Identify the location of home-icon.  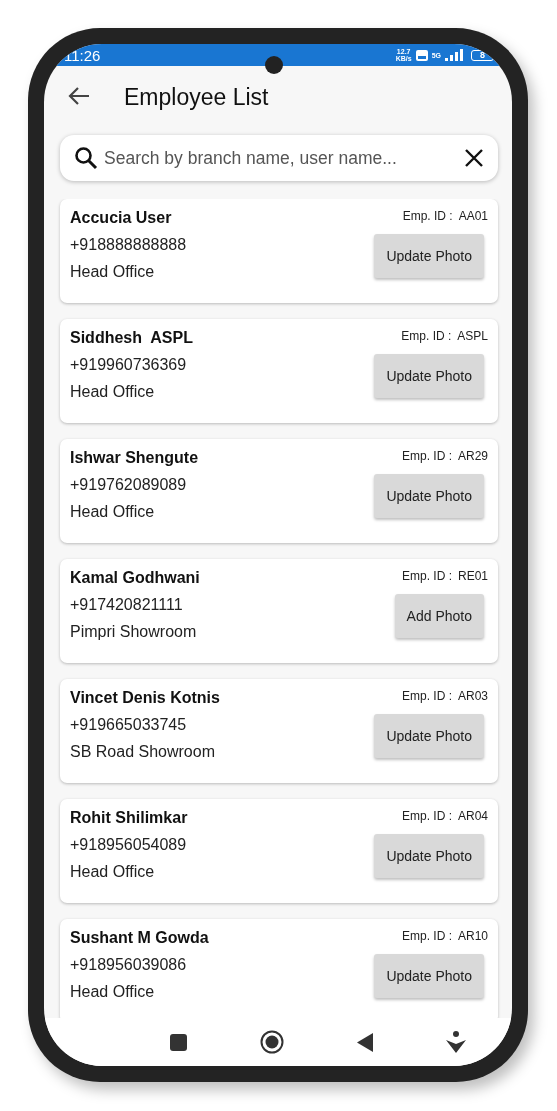
(272, 1042).